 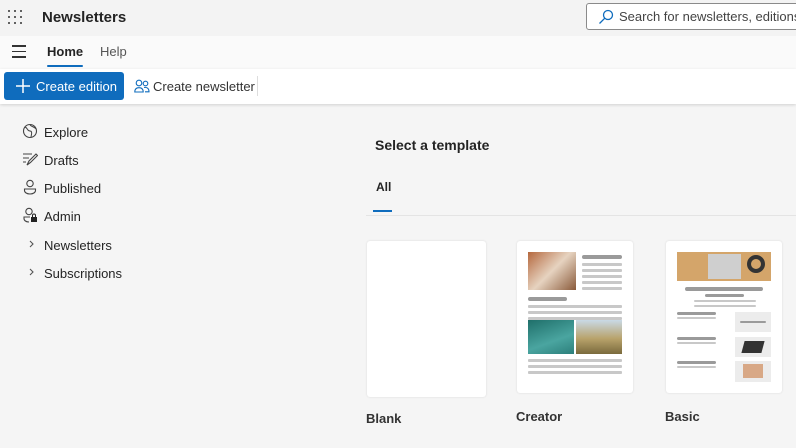 I want to click on tab-divider, so click(x=581, y=215).